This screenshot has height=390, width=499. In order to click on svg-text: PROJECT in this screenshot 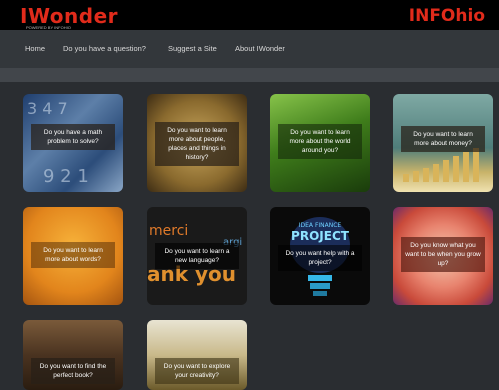, I will do `click(320, 236)`.